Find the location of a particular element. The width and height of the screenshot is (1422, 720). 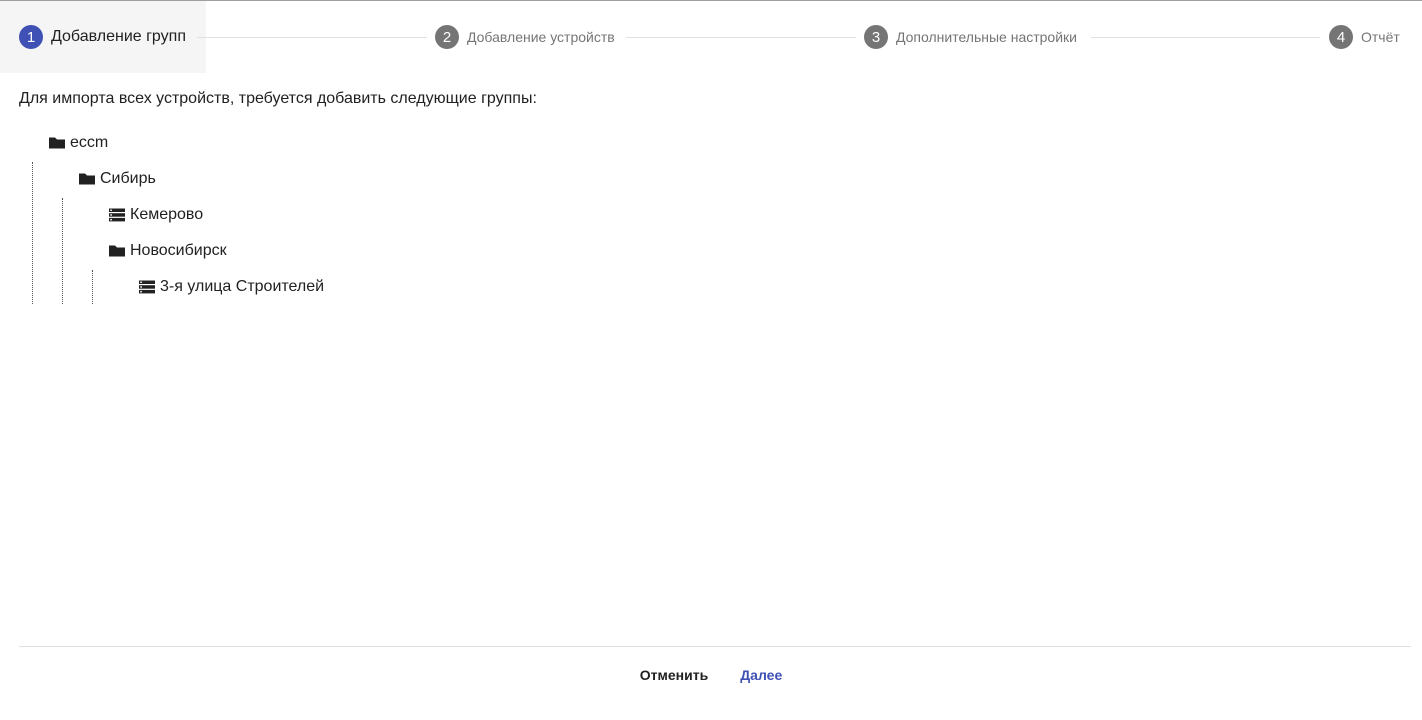

step-2: 2 Добавление устройств is located at coordinates (525, 37).